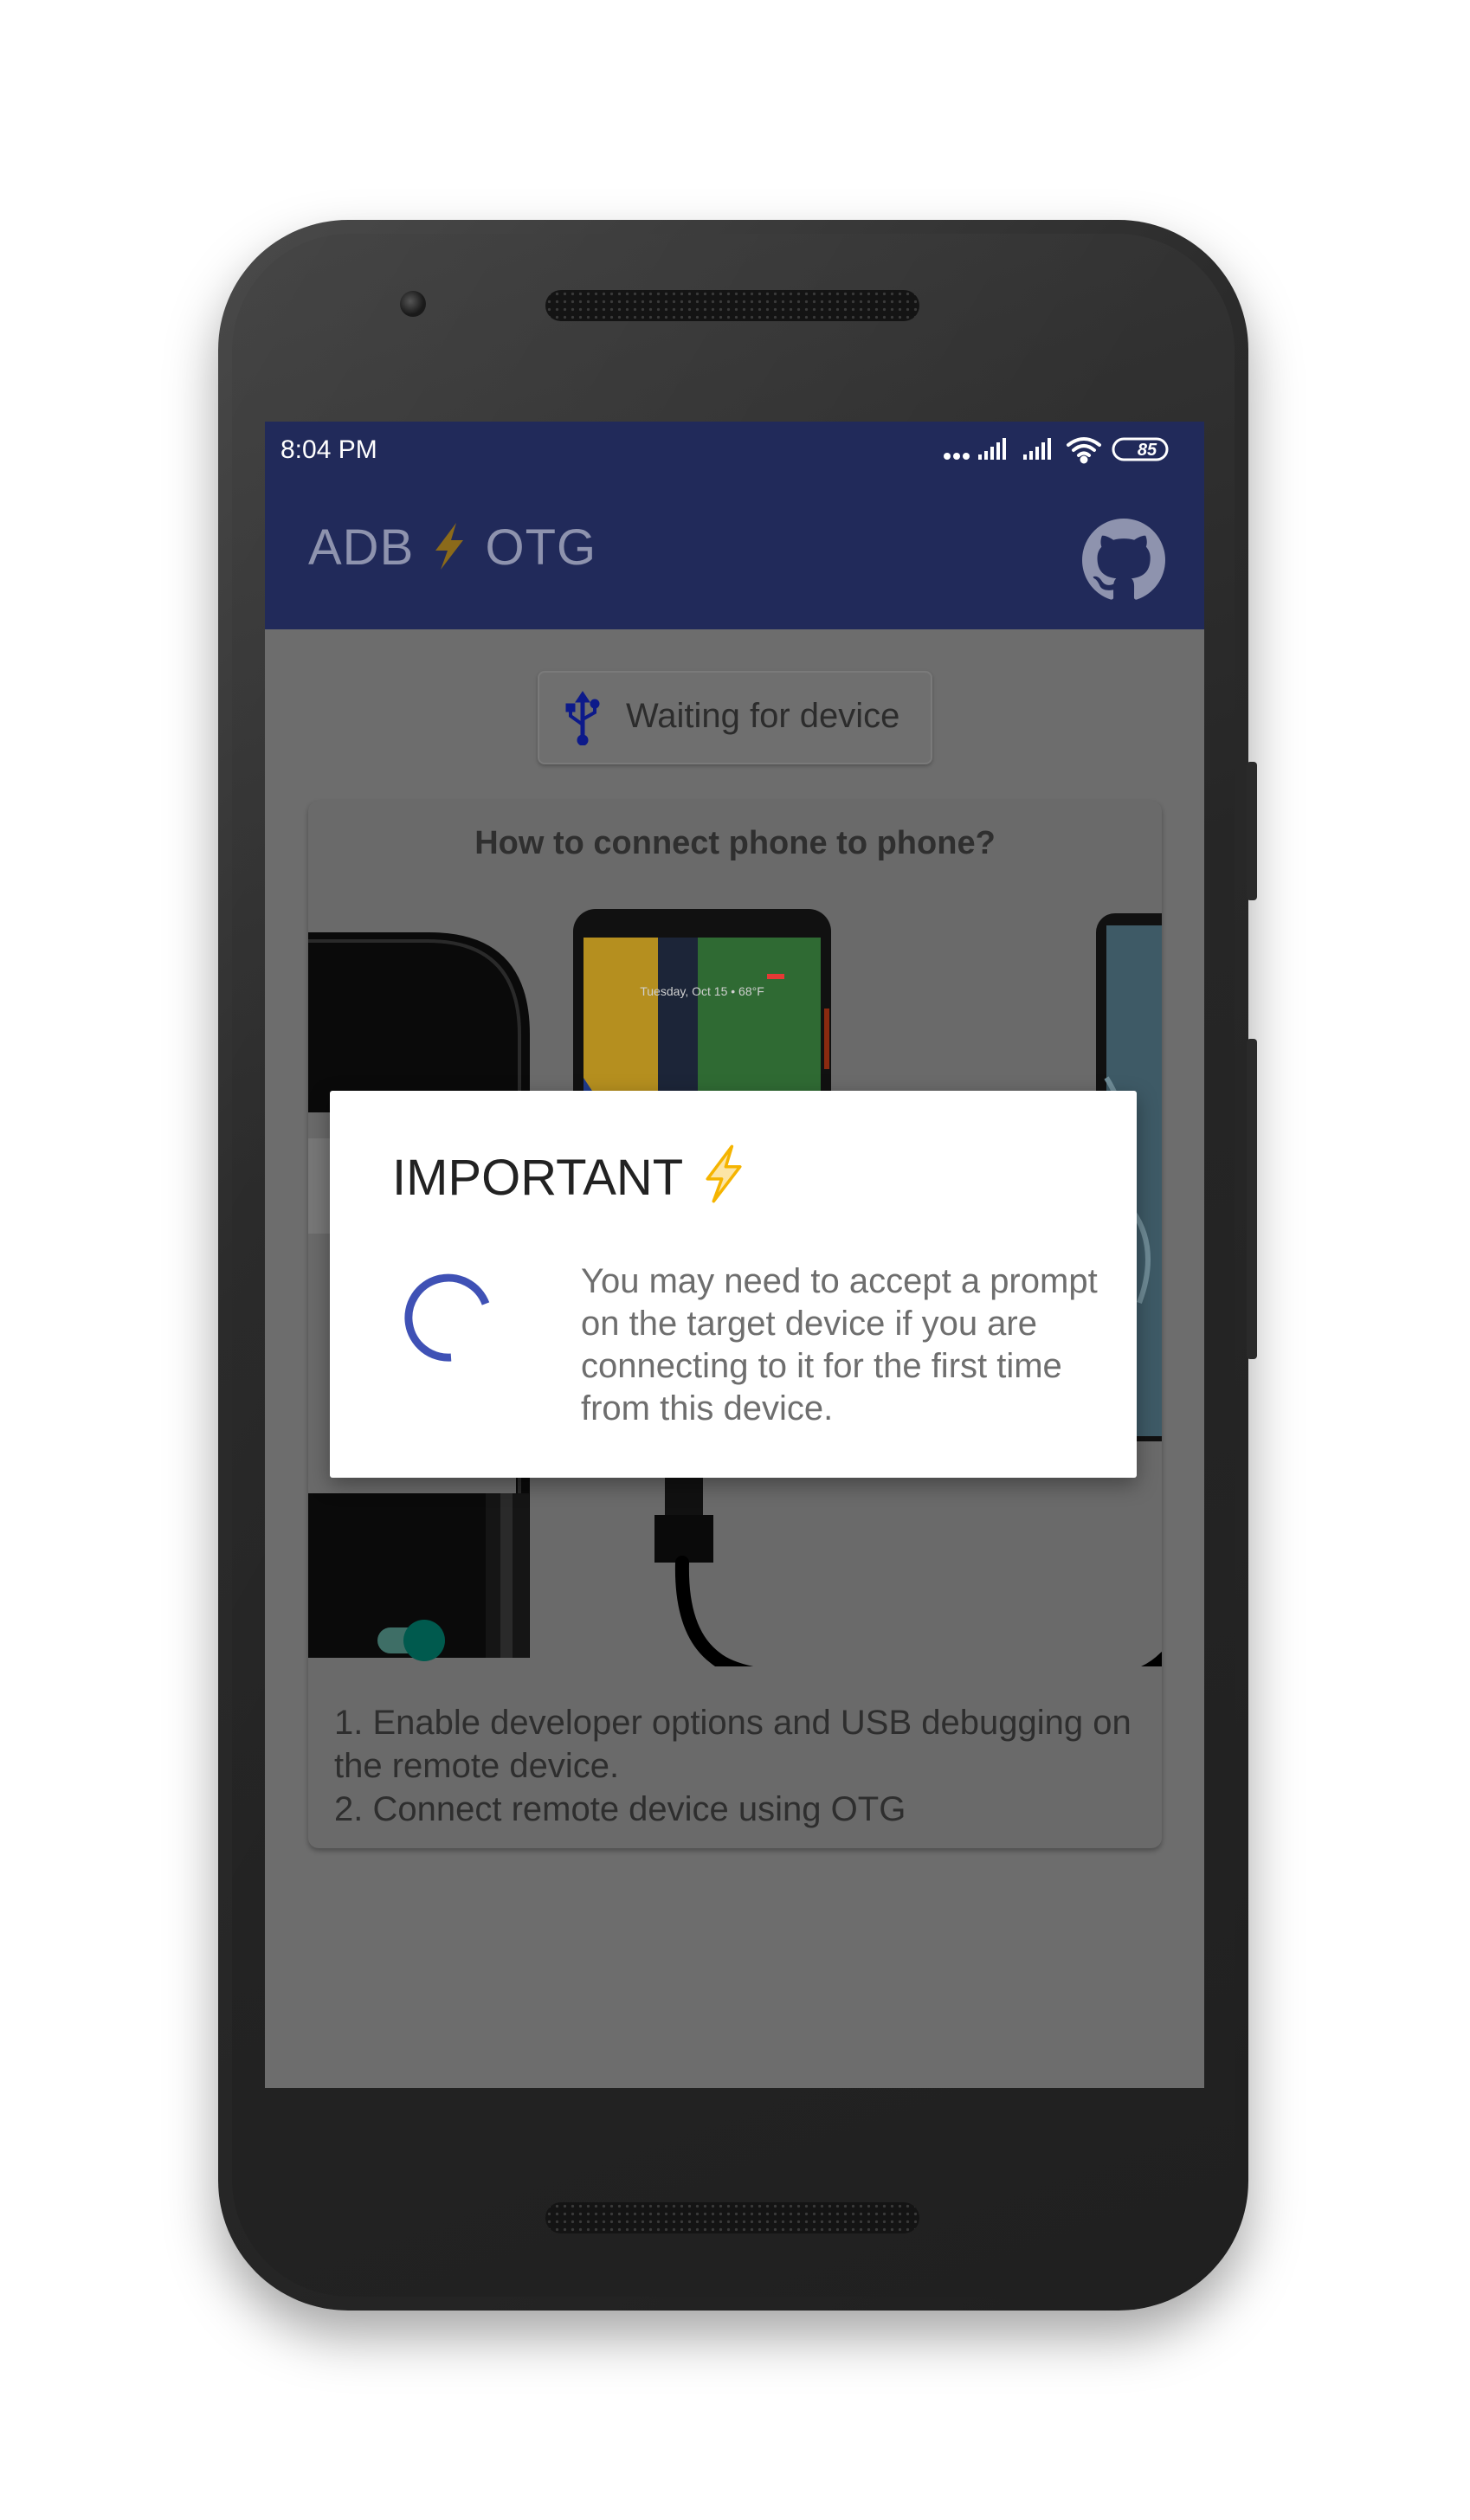 The height and width of the screenshot is (2520, 1470). What do you see at coordinates (957, 456) in the screenshot?
I see `more-dots-icon` at bounding box center [957, 456].